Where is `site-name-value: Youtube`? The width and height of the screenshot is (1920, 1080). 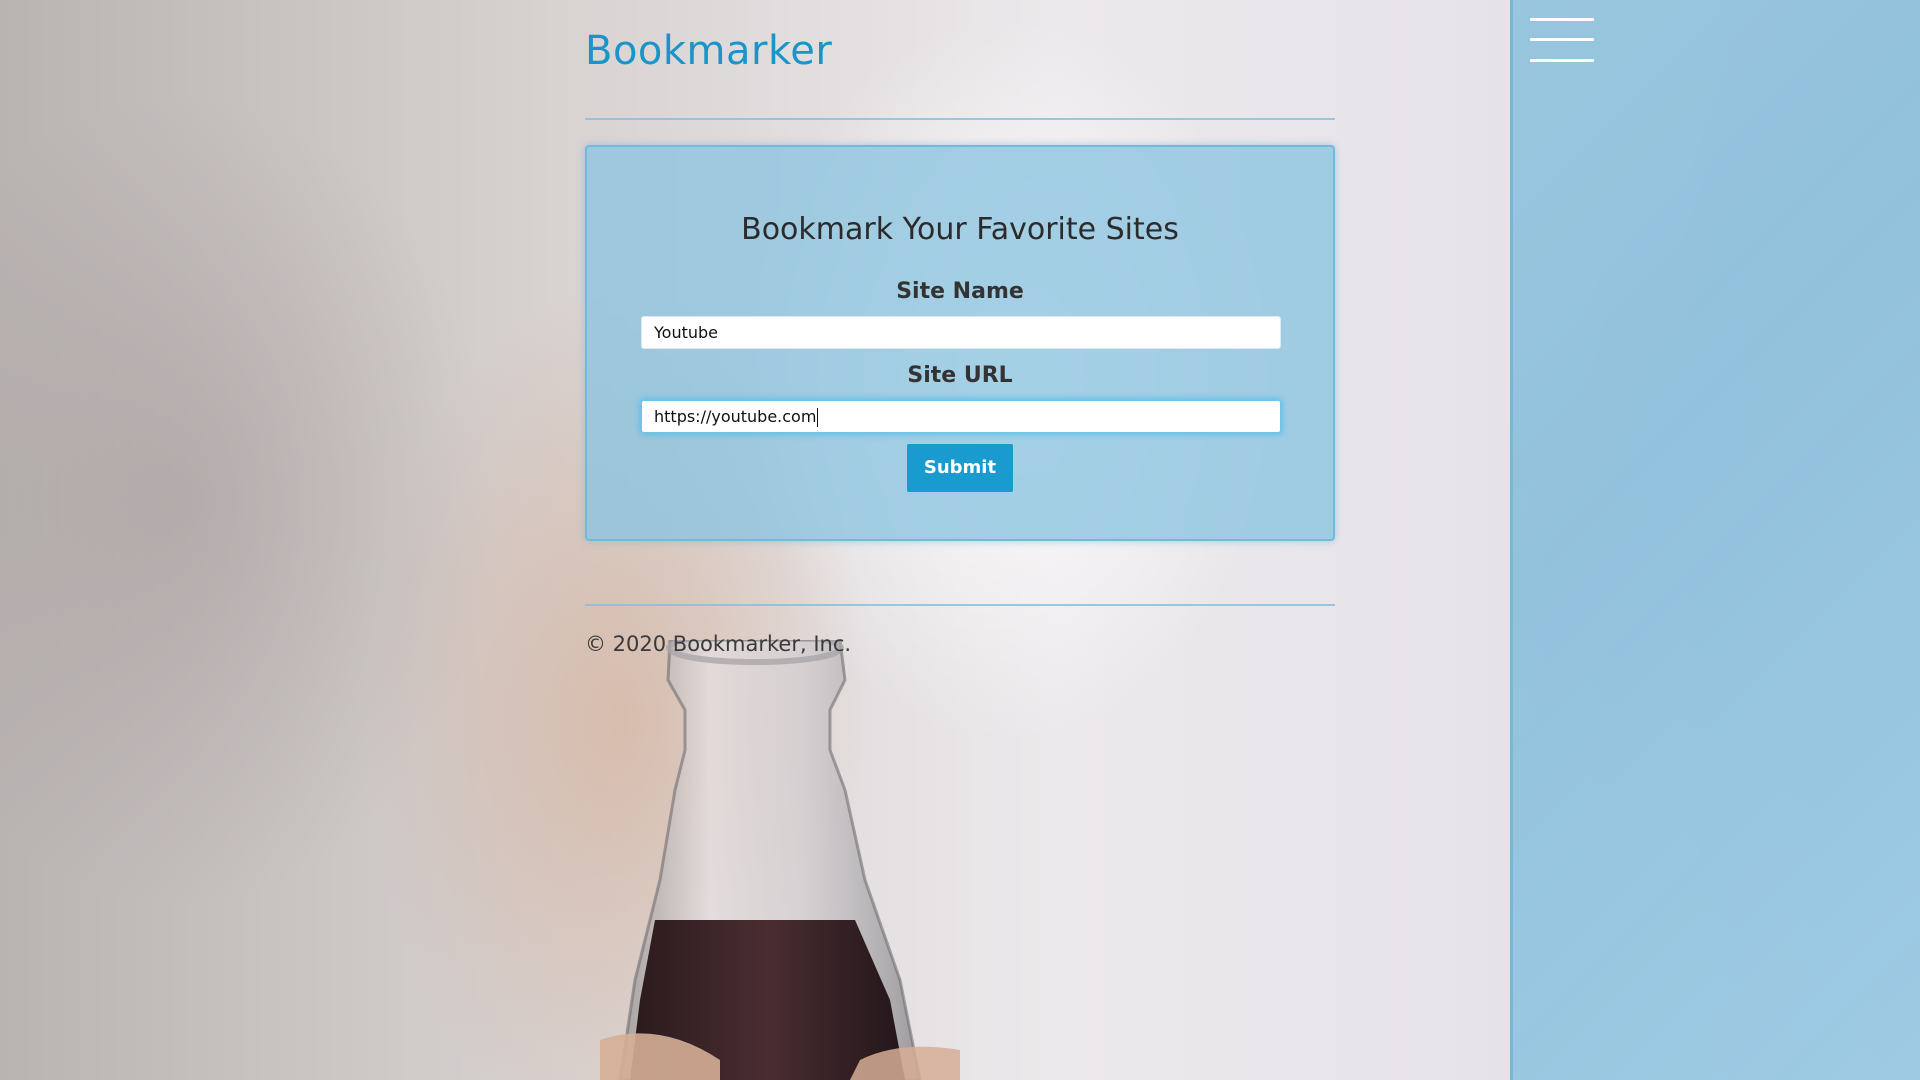 site-name-value: Youtube is located at coordinates (686, 332).